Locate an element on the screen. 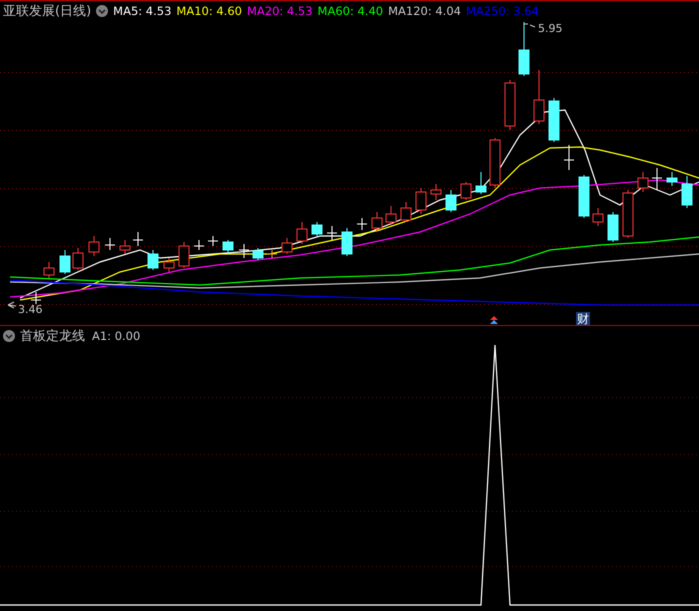 The width and height of the screenshot is (699, 611). indicator-title: 首板定龙线 is located at coordinates (52, 336).